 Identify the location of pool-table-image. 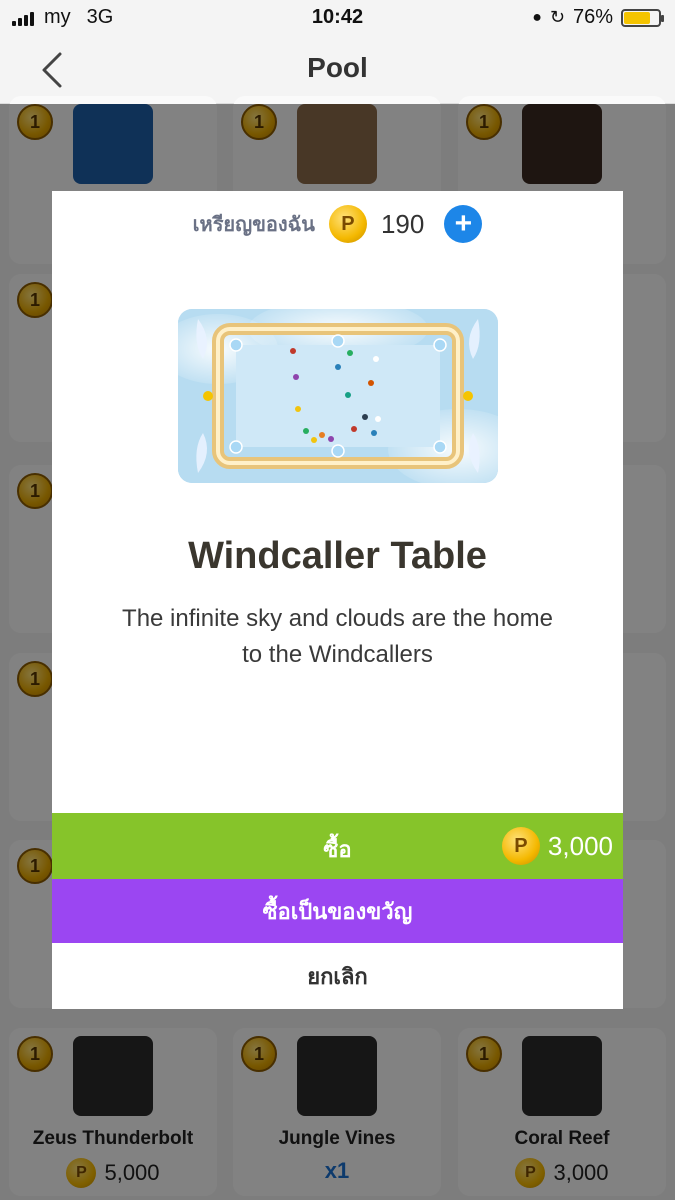
(338, 396).